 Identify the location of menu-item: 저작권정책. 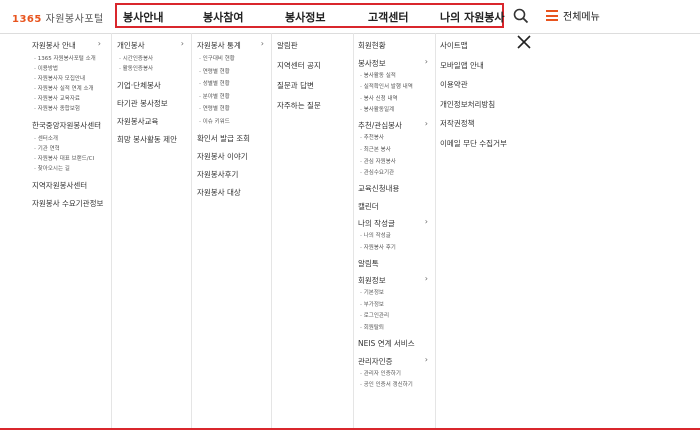
(457, 123).